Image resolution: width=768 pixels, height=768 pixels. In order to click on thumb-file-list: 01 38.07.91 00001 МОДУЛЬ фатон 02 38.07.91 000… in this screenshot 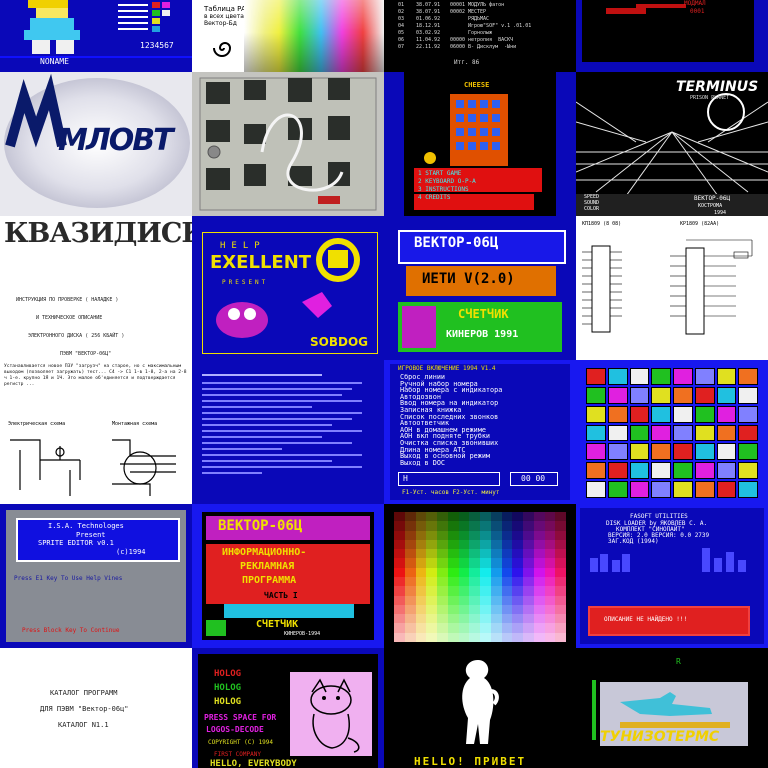, I will do `click(480, 36)`.